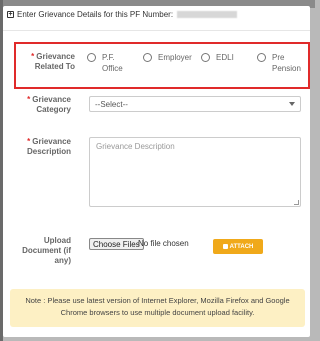 This screenshot has width=320, height=341. Describe the element at coordinates (286, 63) in the screenshot. I see `radio-label: Pre Pension` at that location.